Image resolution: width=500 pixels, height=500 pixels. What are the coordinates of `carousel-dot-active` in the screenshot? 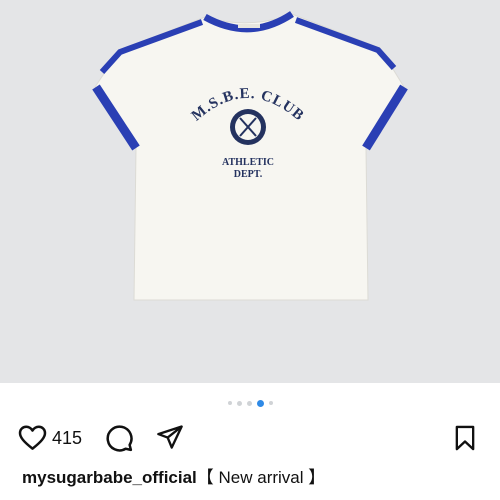 It's located at (260, 403).